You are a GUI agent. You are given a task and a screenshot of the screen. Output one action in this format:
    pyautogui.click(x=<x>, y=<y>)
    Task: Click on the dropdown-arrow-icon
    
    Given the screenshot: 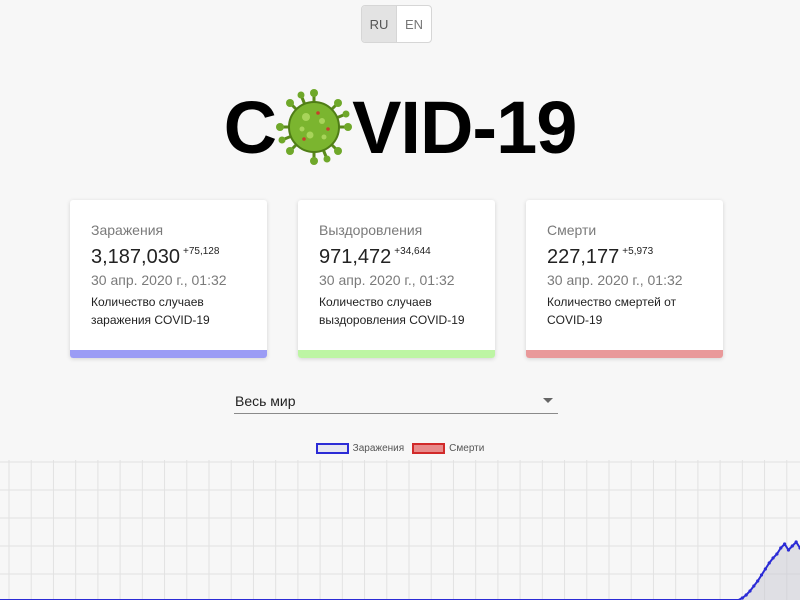 What is the action you would take?
    pyautogui.click(x=548, y=400)
    